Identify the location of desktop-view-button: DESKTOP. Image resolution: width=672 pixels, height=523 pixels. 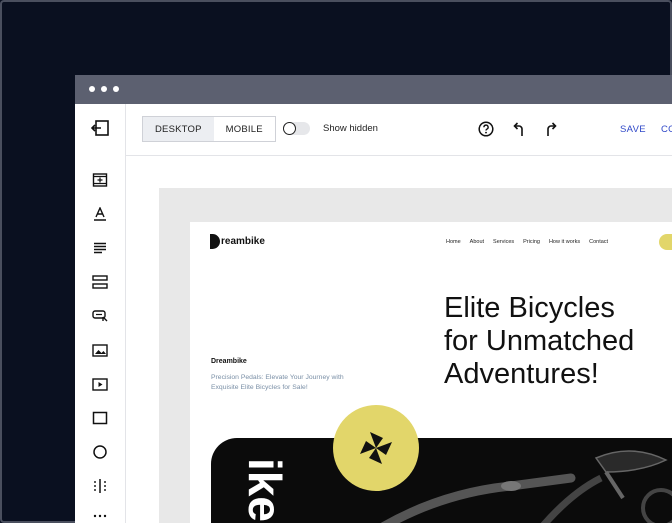
(178, 129).